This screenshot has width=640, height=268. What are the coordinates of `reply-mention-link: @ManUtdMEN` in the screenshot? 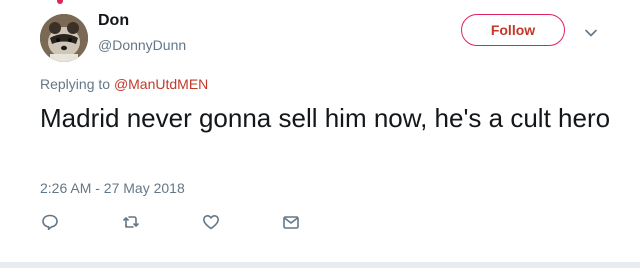 It's located at (161, 84).